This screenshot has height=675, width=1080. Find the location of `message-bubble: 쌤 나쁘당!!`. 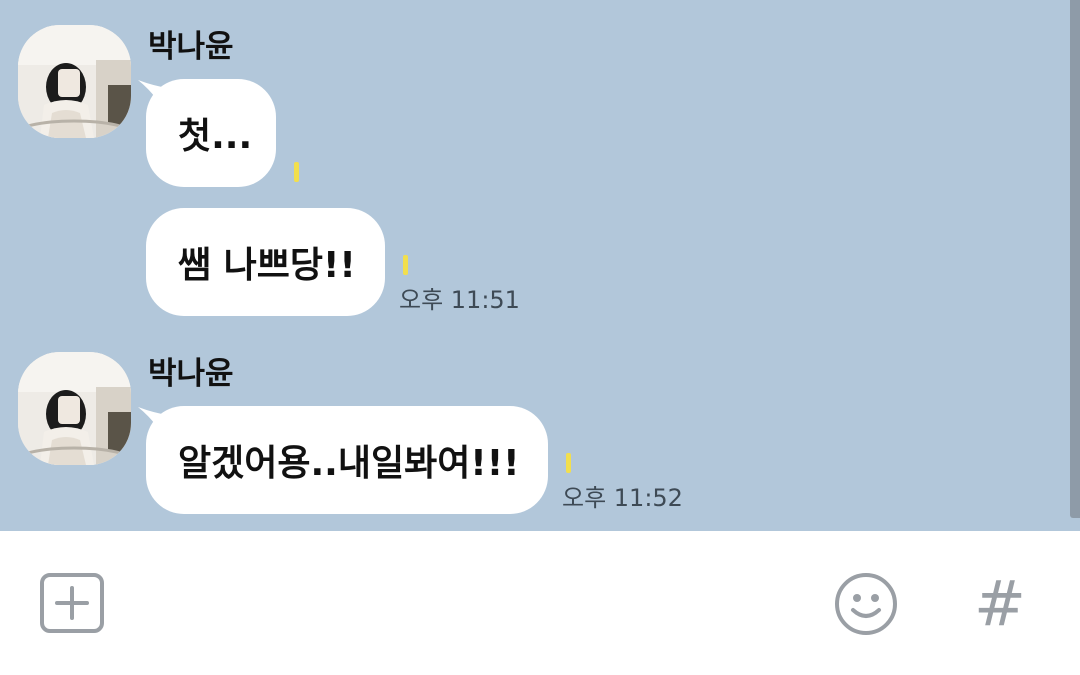

message-bubble: 쌤 나쁘당!! is located at coordinates (265, 262).